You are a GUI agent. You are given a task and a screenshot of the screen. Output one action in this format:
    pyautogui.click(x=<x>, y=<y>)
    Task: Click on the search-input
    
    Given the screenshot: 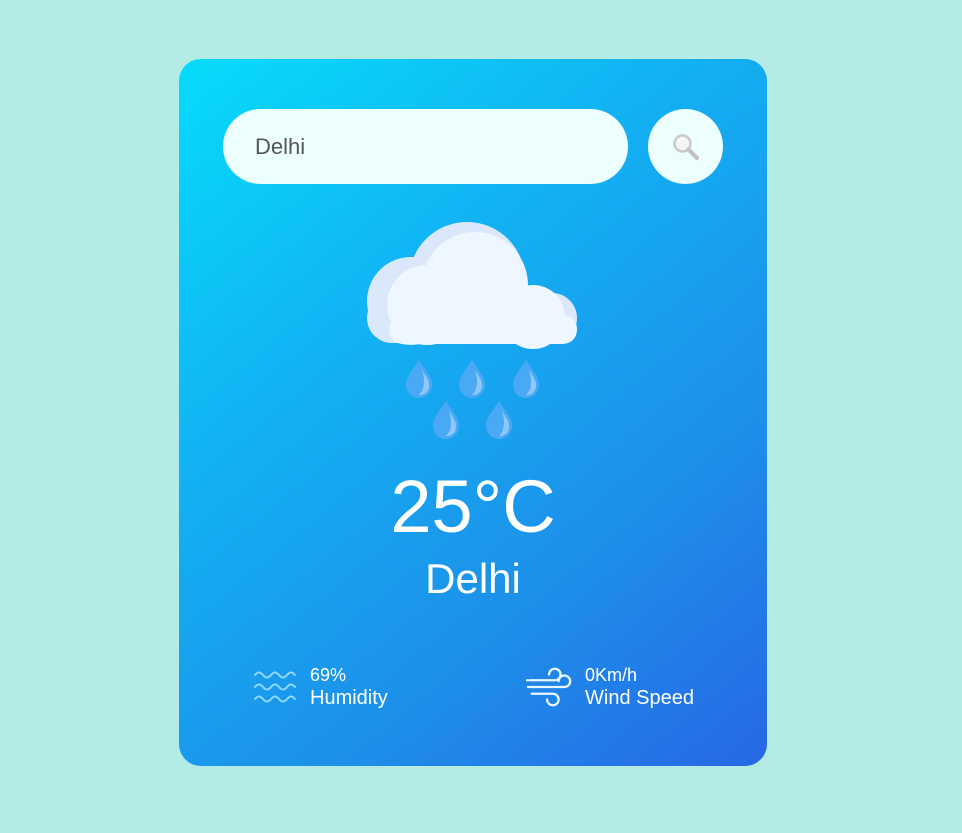 What is the action you would take?
    pyautogui.click(x=425, y=146)
    